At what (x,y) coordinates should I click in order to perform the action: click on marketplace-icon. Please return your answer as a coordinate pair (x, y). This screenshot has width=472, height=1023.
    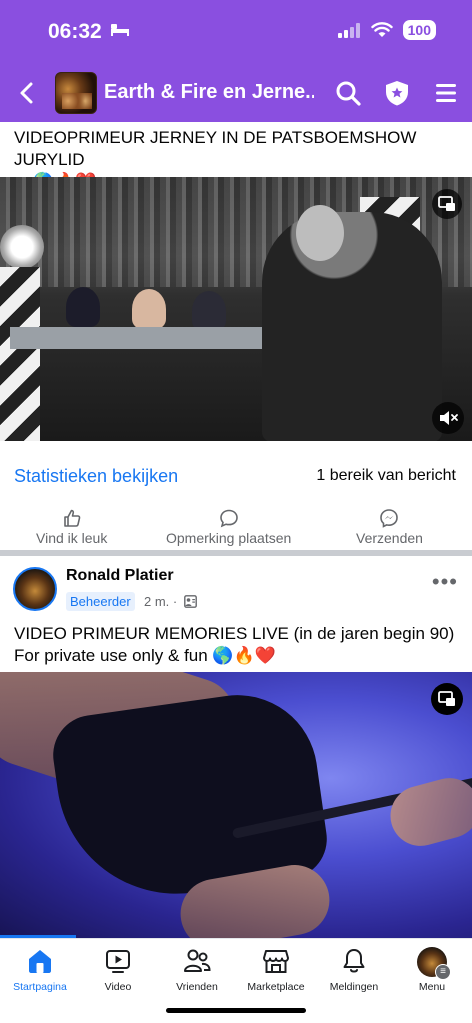
    Looking at the image, I should click on (276, 961).